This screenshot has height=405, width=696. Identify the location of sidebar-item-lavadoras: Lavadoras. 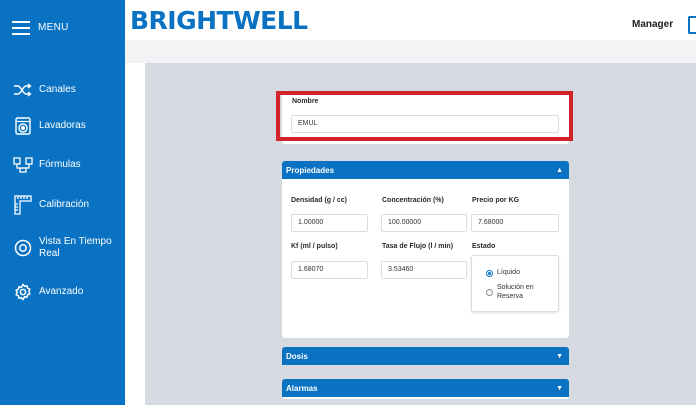
(62, 126).